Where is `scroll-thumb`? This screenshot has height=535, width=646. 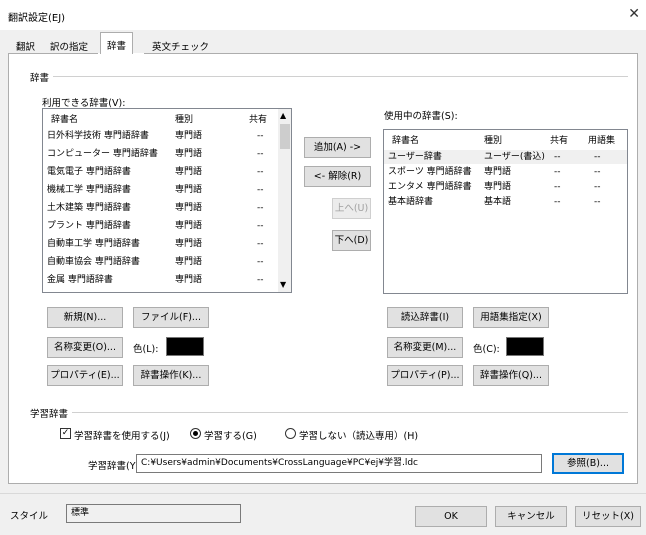 scroll-thumb is located at coordinates (285, 136).